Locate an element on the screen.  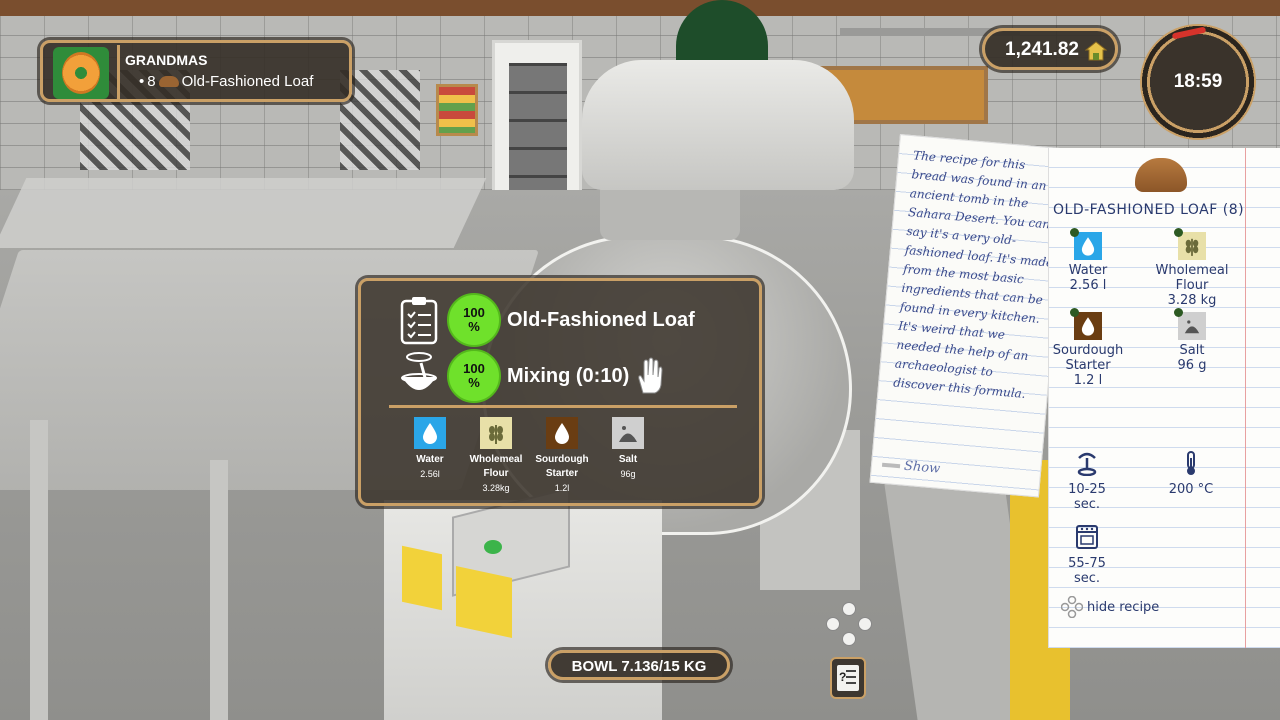
ingredient-amount: 1.2 l is located at coordinates (1088, 380).